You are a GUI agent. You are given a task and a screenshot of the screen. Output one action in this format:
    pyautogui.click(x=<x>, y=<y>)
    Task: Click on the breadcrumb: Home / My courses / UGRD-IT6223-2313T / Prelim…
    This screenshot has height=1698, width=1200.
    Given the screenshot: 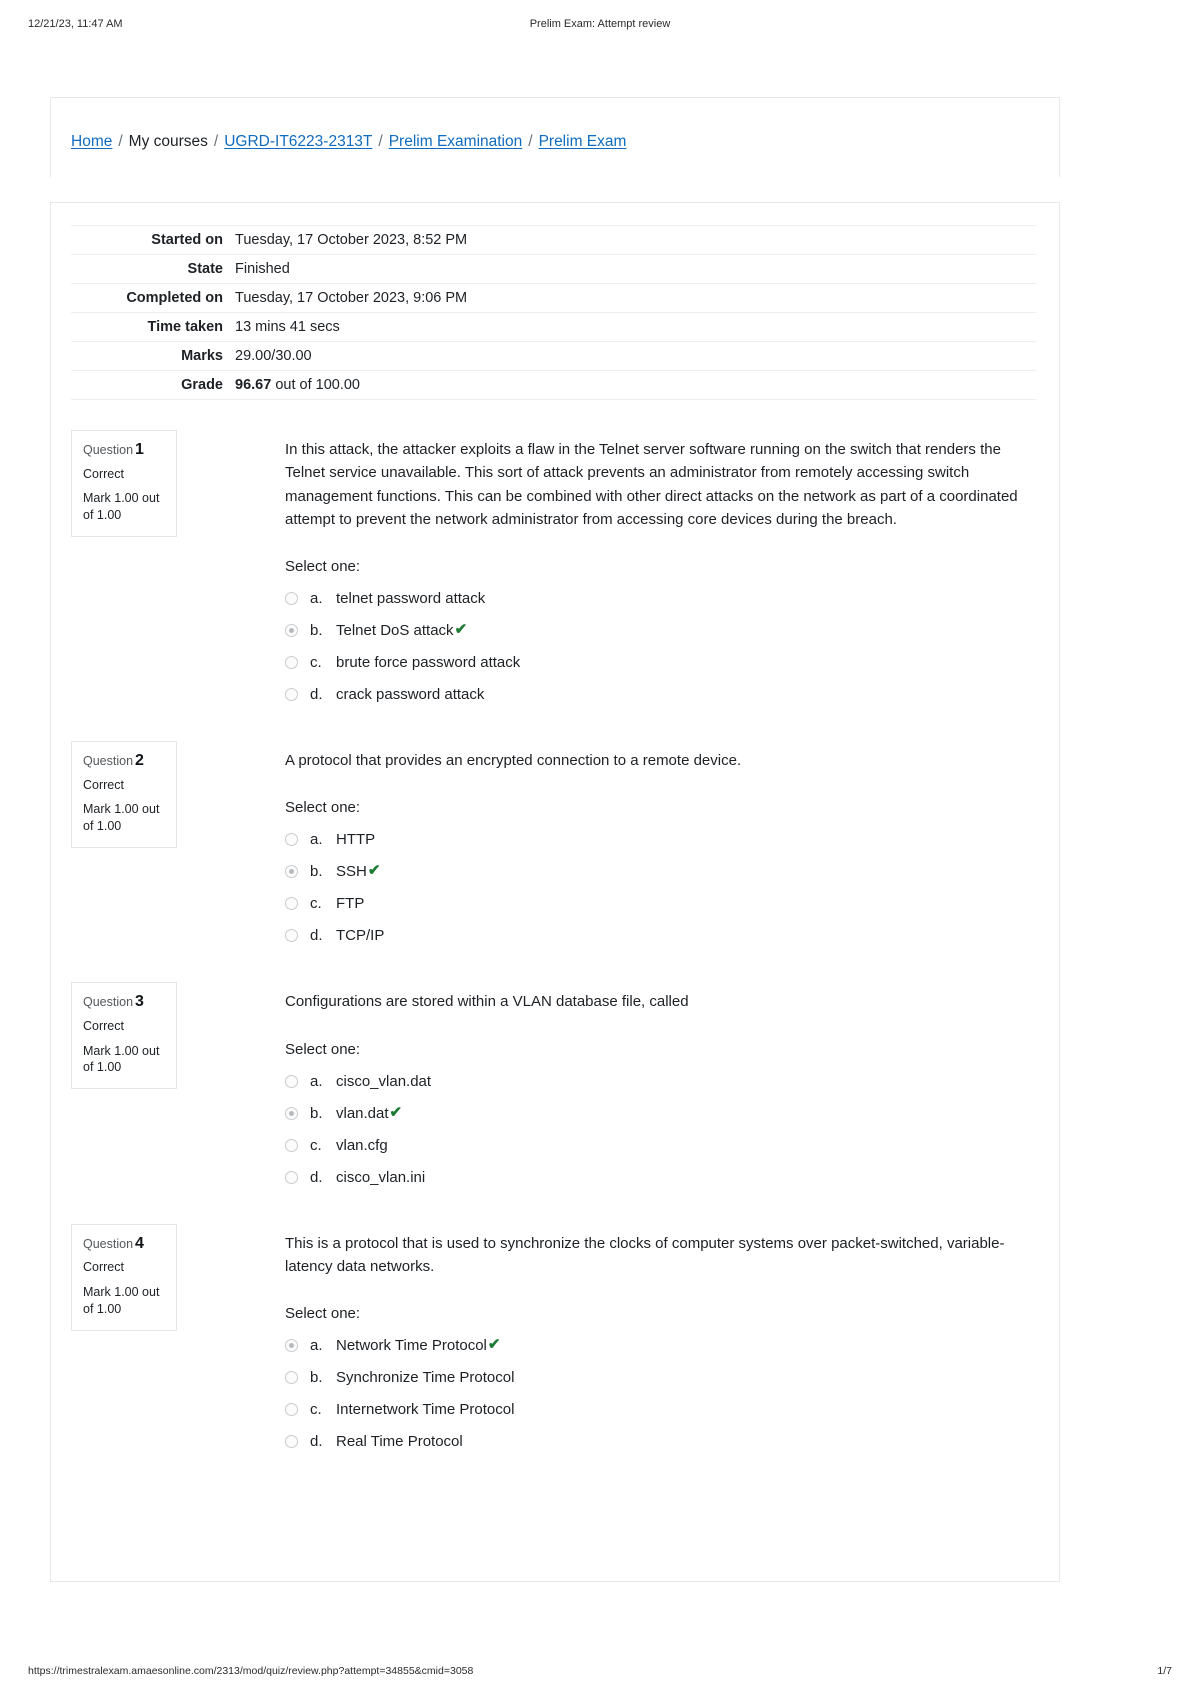 What is the action you would take?
    pyautogui.click(x=348, y=142)
    